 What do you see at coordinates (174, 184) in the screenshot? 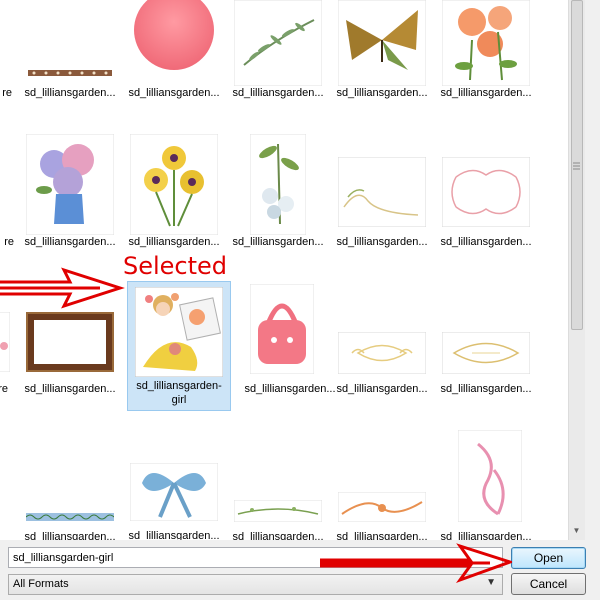
I see `pansies-thumbnail` at bounding box center [174, 184].